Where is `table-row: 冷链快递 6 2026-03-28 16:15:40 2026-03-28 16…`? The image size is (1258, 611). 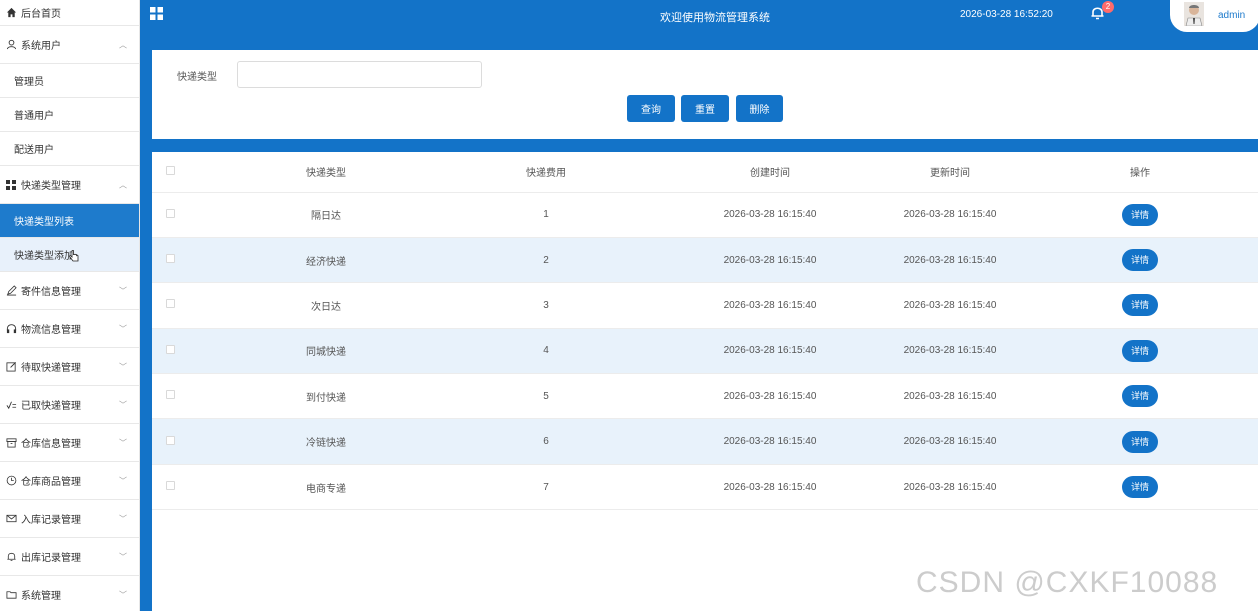
table-row: 冷链快递 6 2026-03-28 16:15:40 2026-03-28 16… is located at coordinates (705, 441).